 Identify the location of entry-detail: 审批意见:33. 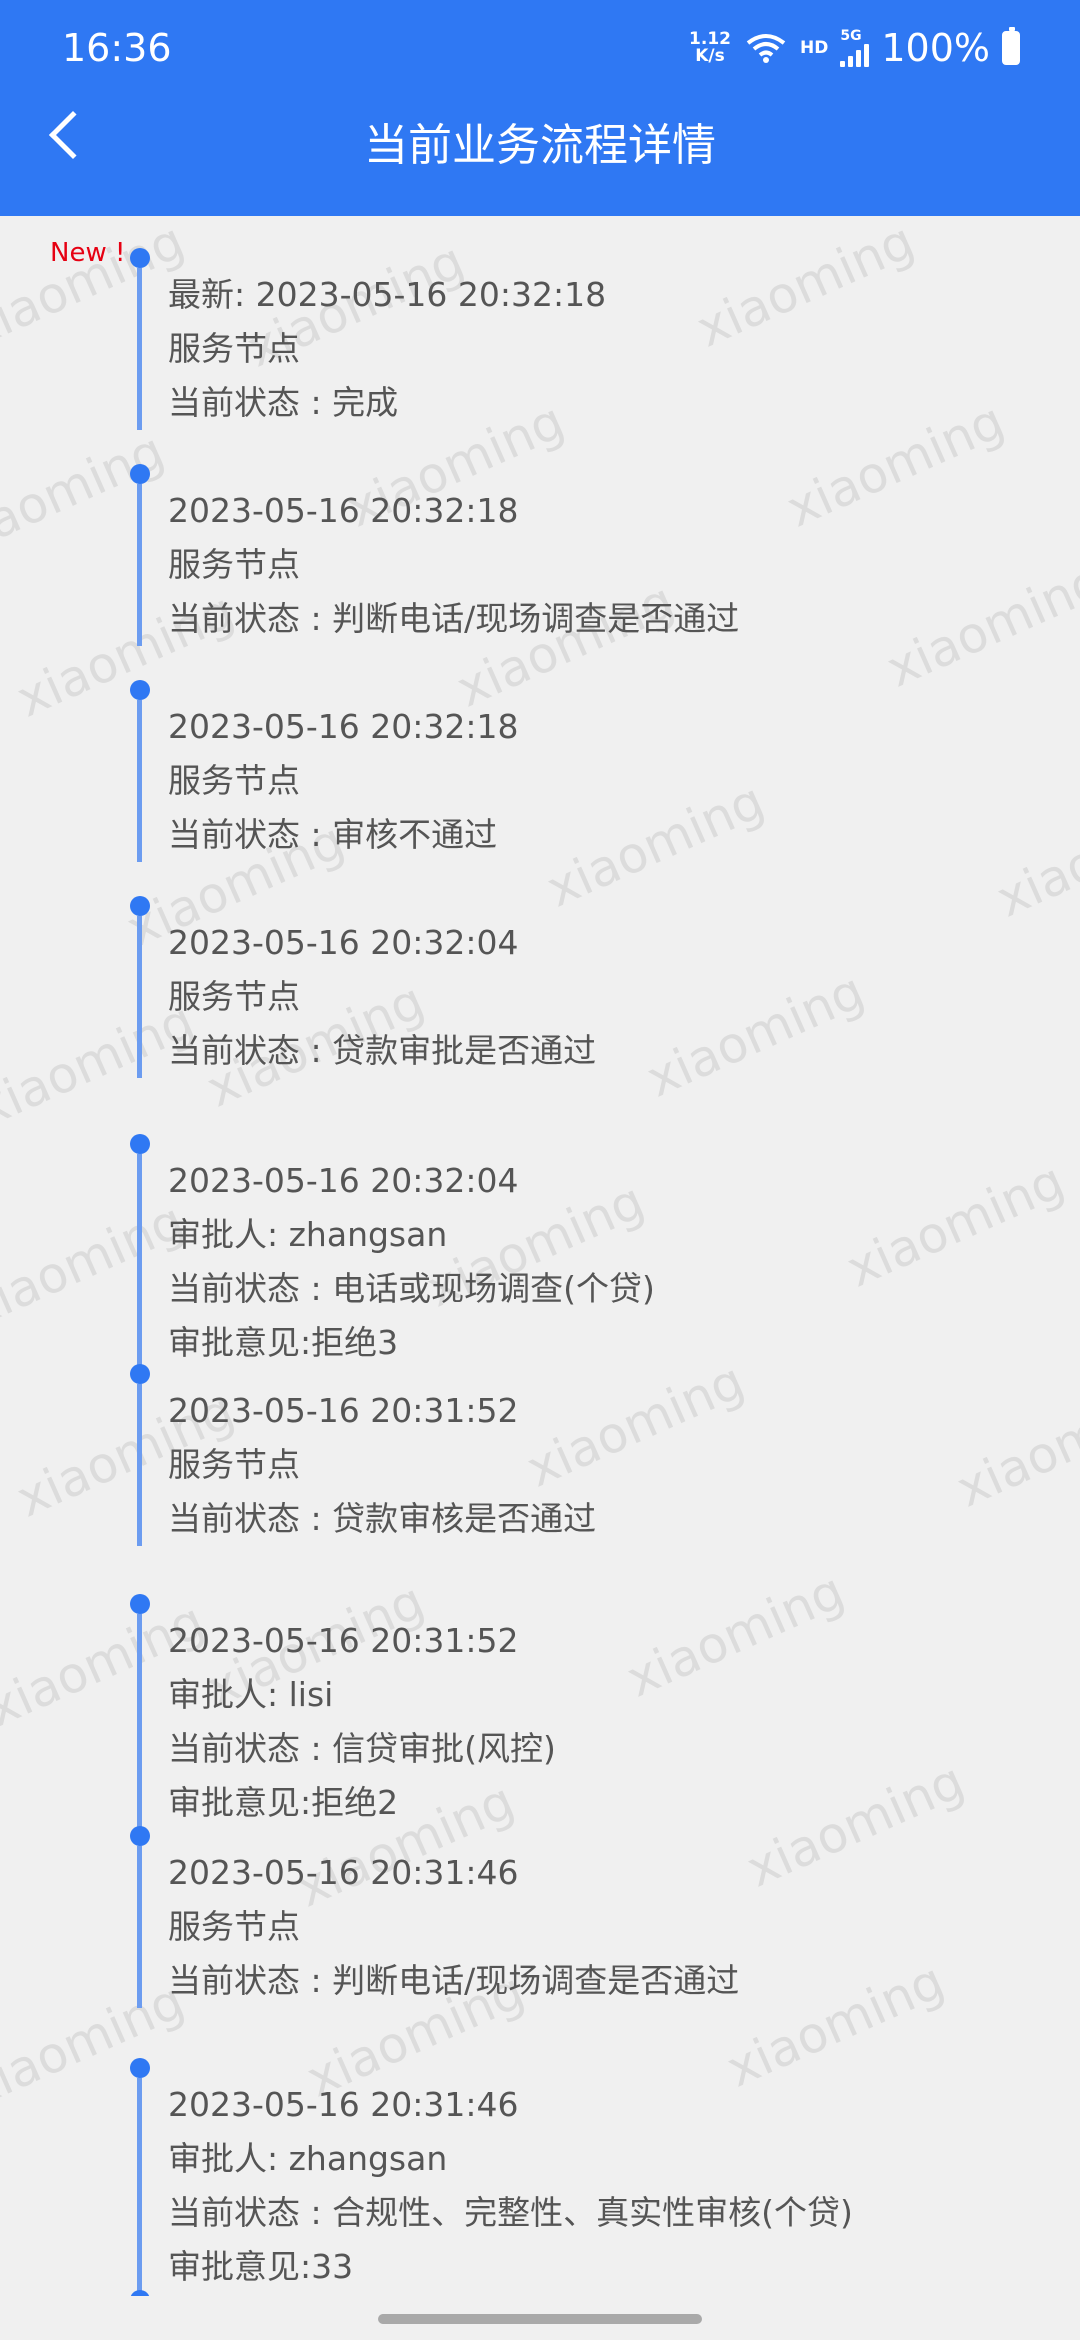
(261, 2266).